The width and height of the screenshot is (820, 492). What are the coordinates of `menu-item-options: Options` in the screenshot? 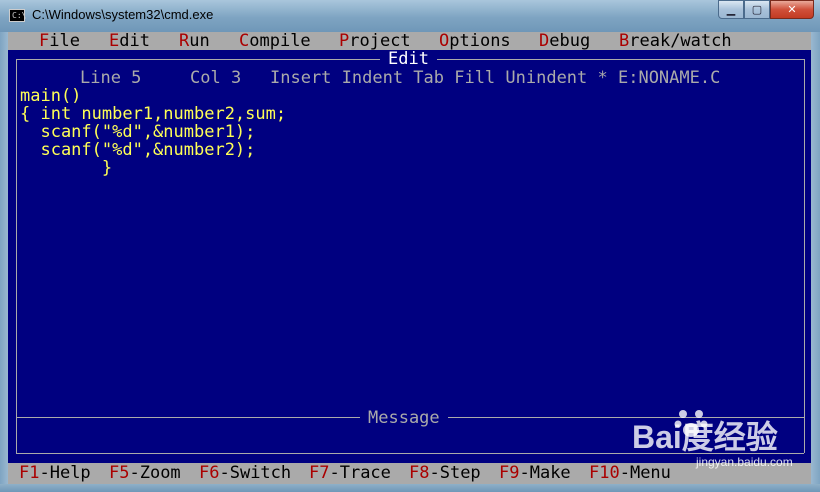 It's located at (475, 41).